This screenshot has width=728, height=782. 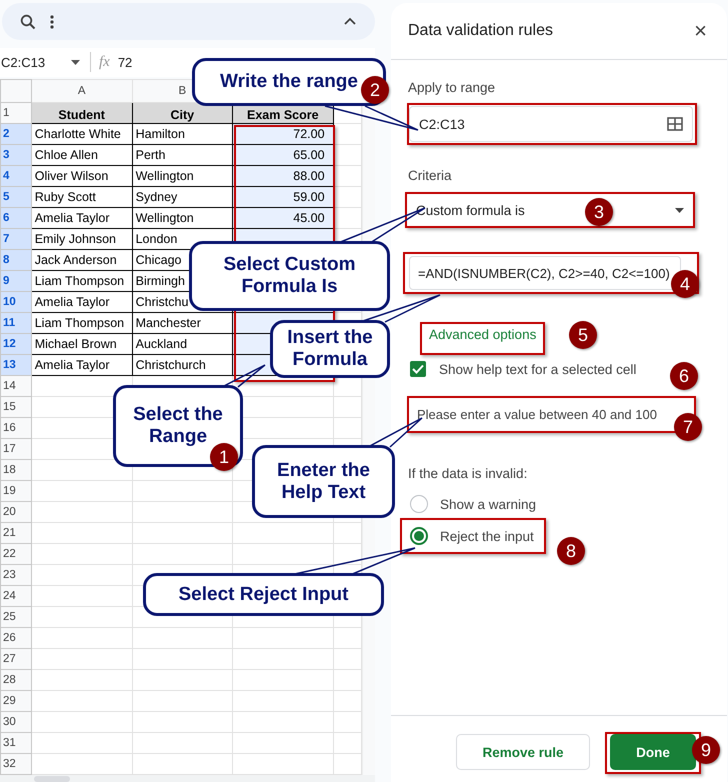 What do you see at coordinates (16, 743) in the screenshot?
I see `row-number: 31` at bounding box center [16, 743].